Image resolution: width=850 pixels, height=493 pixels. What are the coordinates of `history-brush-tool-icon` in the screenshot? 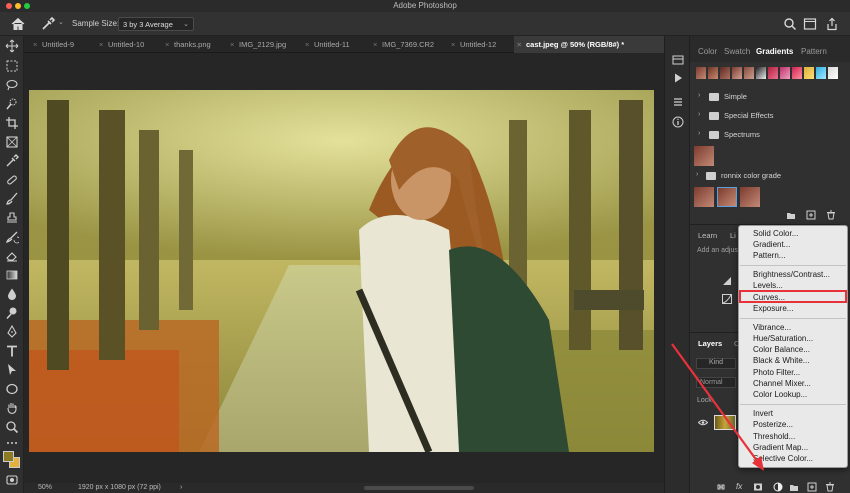 It's located at (12, 237).